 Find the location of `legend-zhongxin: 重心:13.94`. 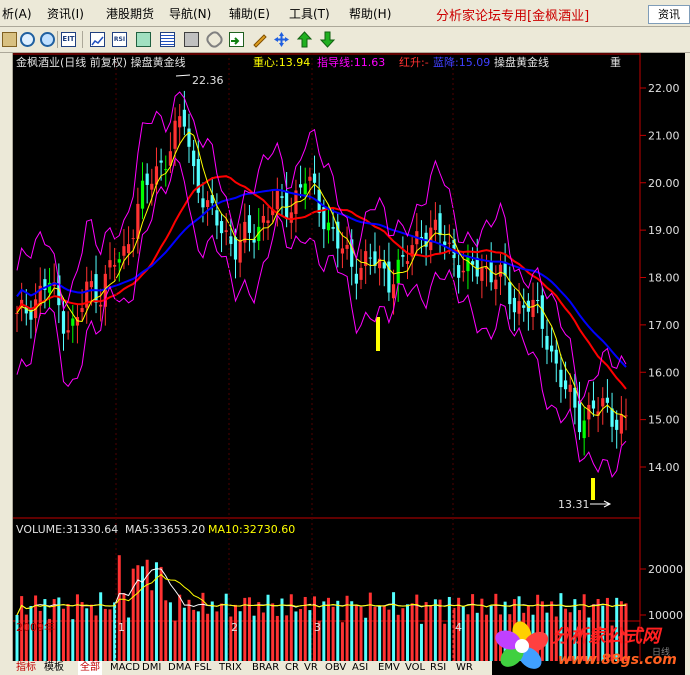

legend-zhongxin: 重心:13.94 is located at coordinates (282, 62).